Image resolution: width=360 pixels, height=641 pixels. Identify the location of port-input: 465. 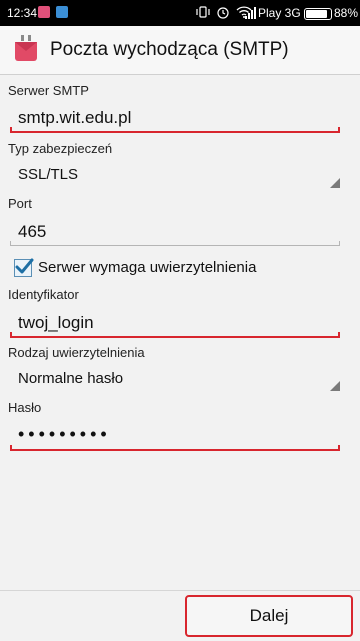
(32, 232).